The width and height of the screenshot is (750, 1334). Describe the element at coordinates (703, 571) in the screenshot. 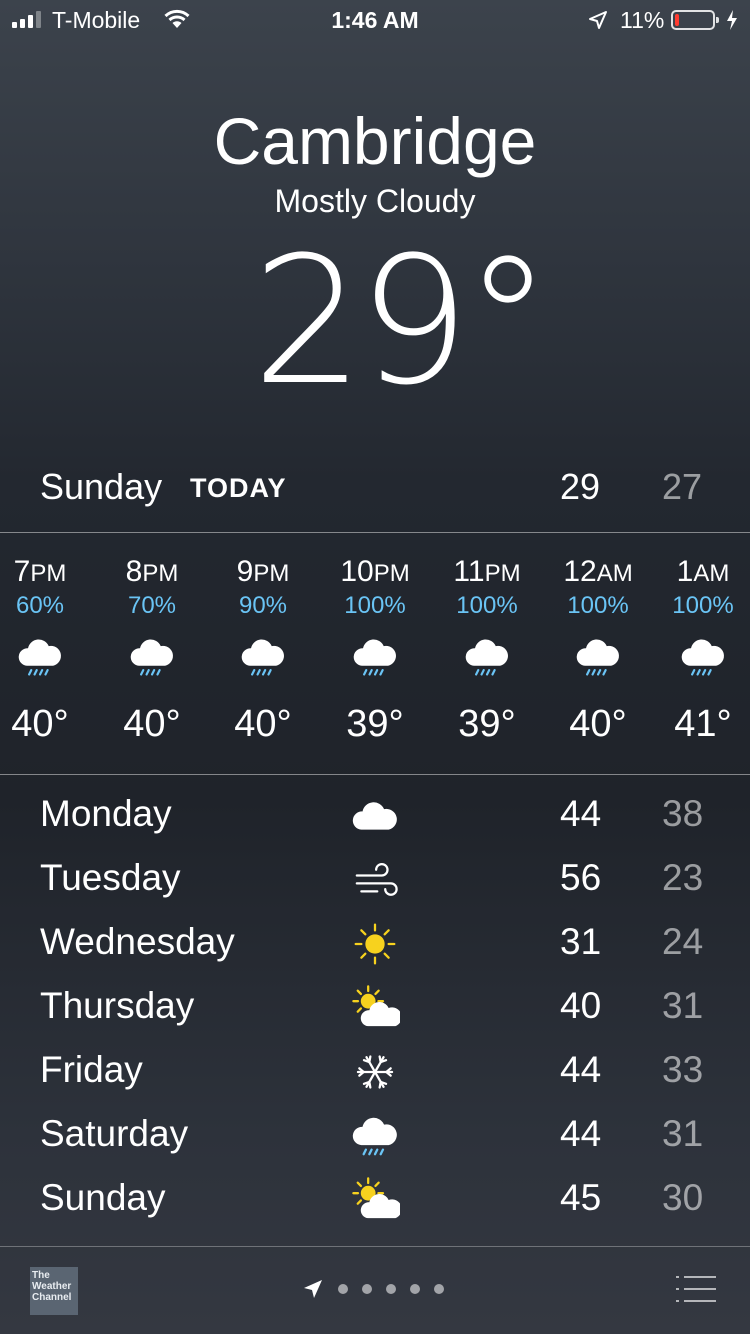

I see `hourly-time: 1AM` at that location.